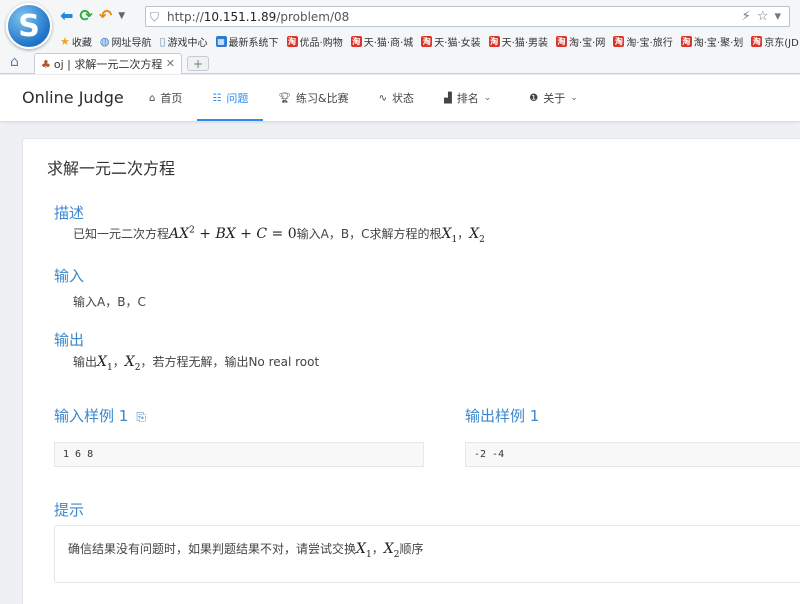 Image resolution: width=800 pixels, height=604 pixels. I want to click on bookmark-item: 淘天·猫·商·城, so click(382, 41).